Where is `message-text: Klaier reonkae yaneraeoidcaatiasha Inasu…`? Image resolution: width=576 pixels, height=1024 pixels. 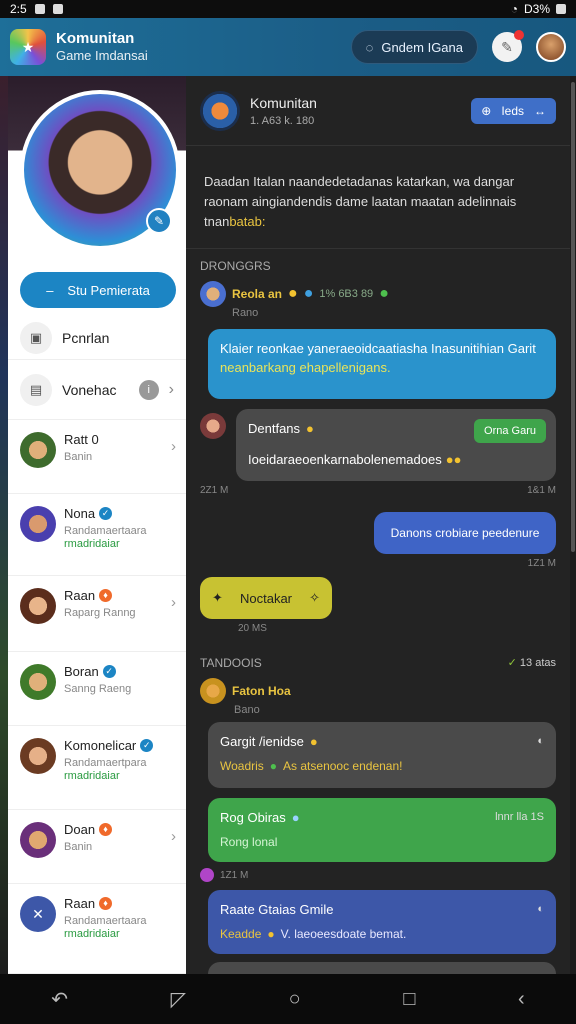 message-text: Klaier reonkae yaneraeoidcaatiasha Inasu… is located at coordinates (378, 348).